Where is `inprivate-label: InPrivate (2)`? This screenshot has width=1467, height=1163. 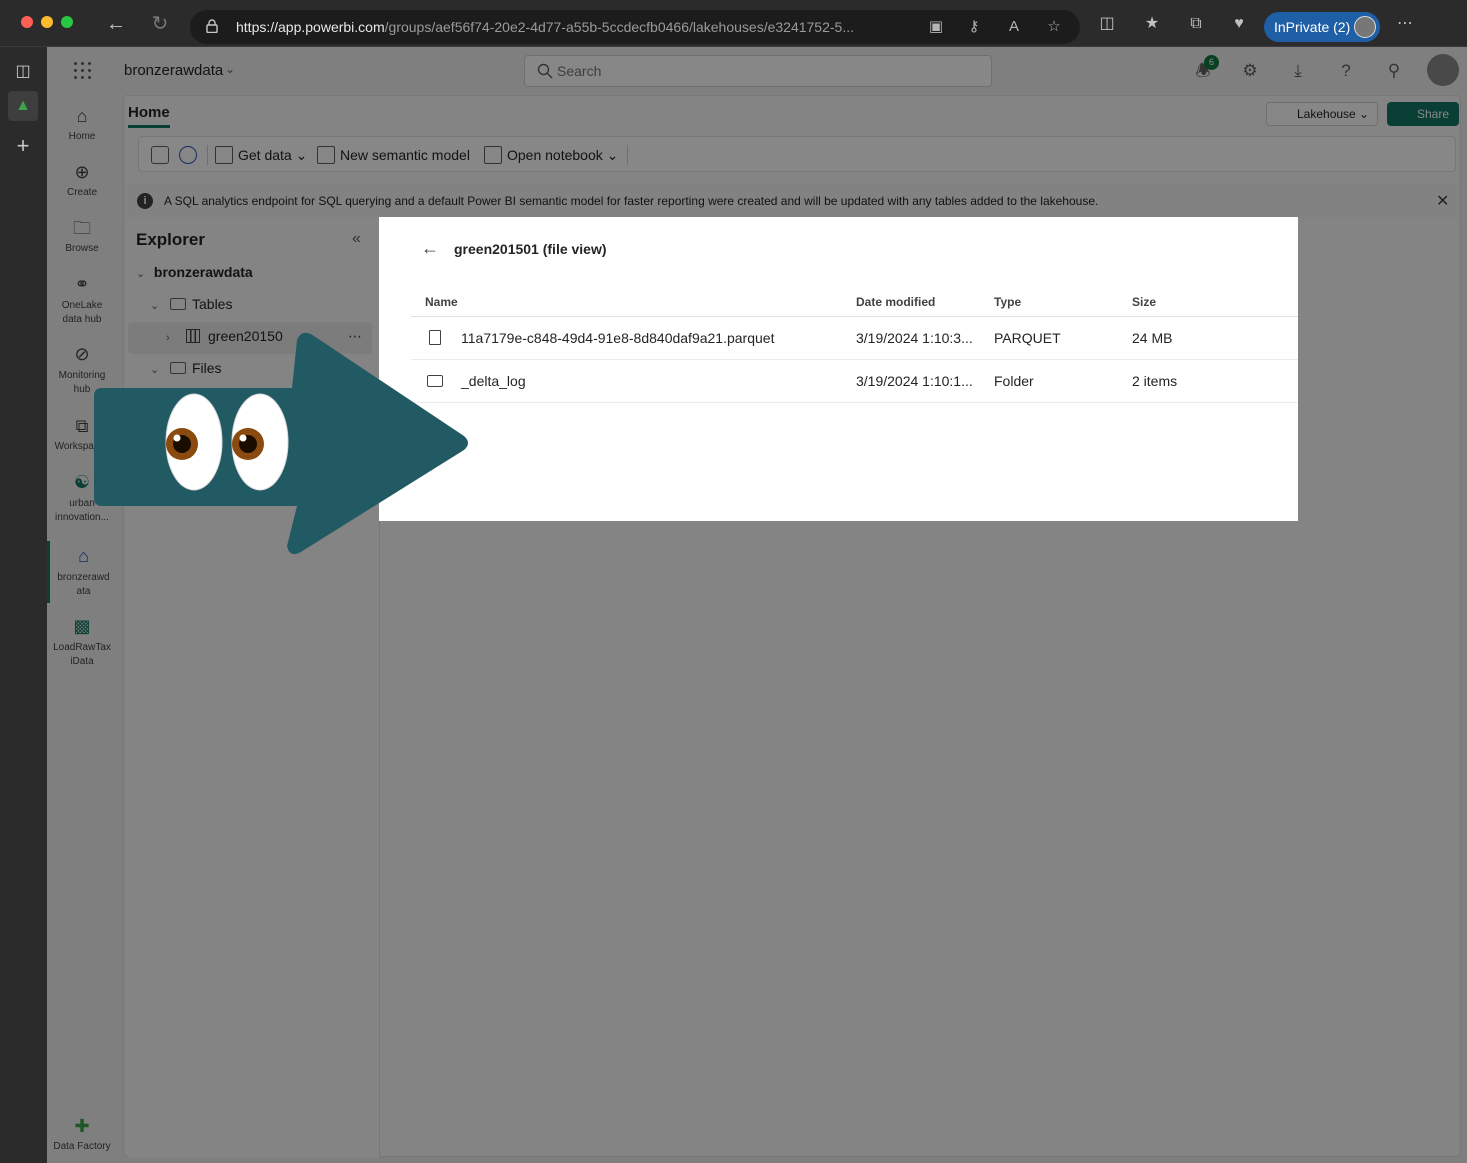
inprivate-label: InPrivate (2) is located at coordinates (1312, 27).